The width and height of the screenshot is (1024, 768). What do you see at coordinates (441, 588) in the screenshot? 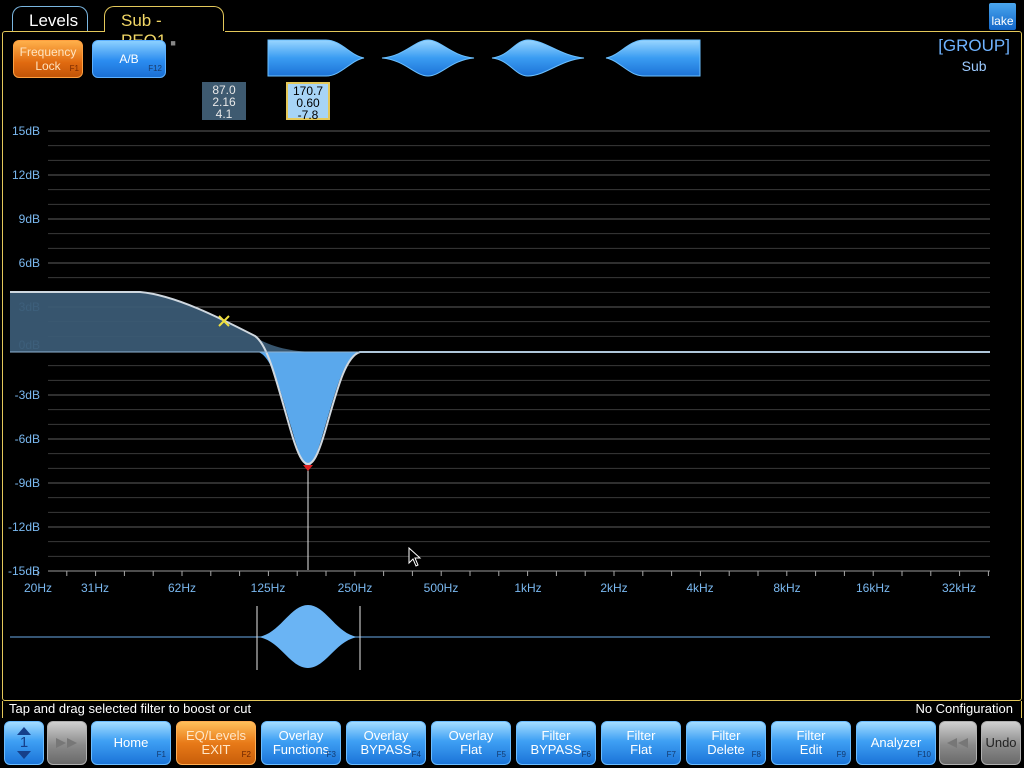
I see `x-axis-label: 500Hz` at bounding box center [441, 588].